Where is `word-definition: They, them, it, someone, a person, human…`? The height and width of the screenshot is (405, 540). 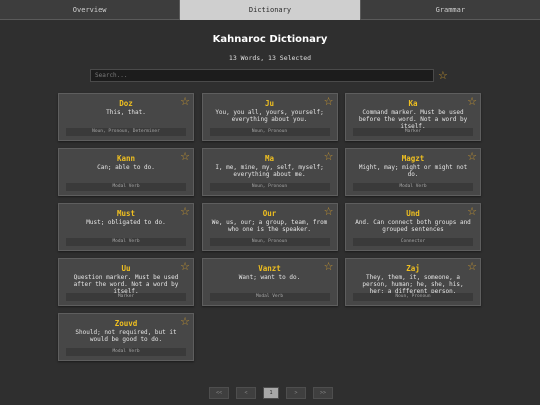
word-definition: They, them, it, someone, a person, human… is located at coordinates (413, 284).